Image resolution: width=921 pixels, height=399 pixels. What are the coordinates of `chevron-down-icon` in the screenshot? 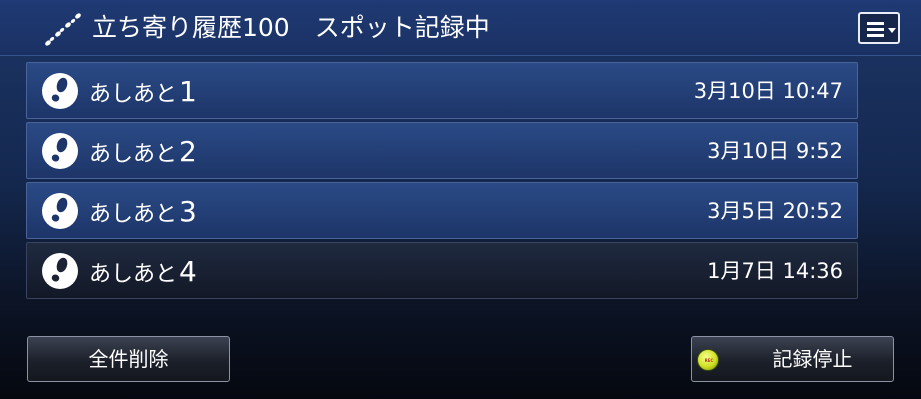 It's located at (892, 30).